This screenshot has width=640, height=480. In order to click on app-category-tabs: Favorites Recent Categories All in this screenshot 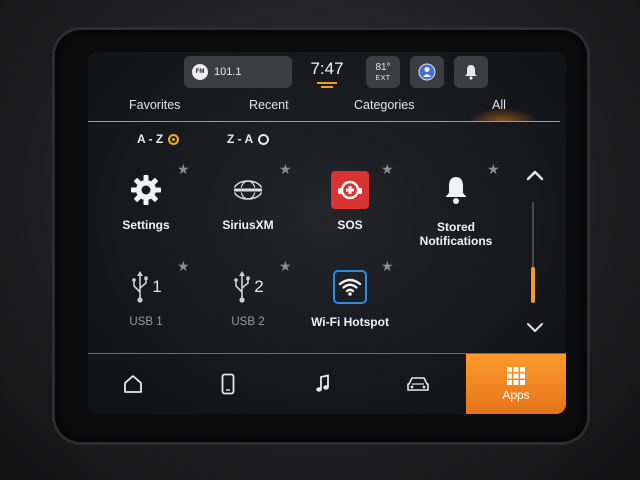, I will do `click(327, 107)`.